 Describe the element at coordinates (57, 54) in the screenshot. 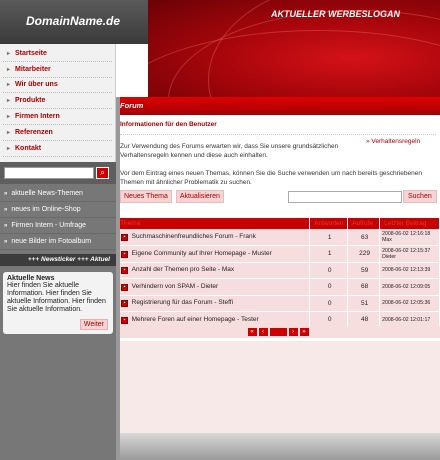

I see `nav-item-startseite: ▸ Startseite` at that location.